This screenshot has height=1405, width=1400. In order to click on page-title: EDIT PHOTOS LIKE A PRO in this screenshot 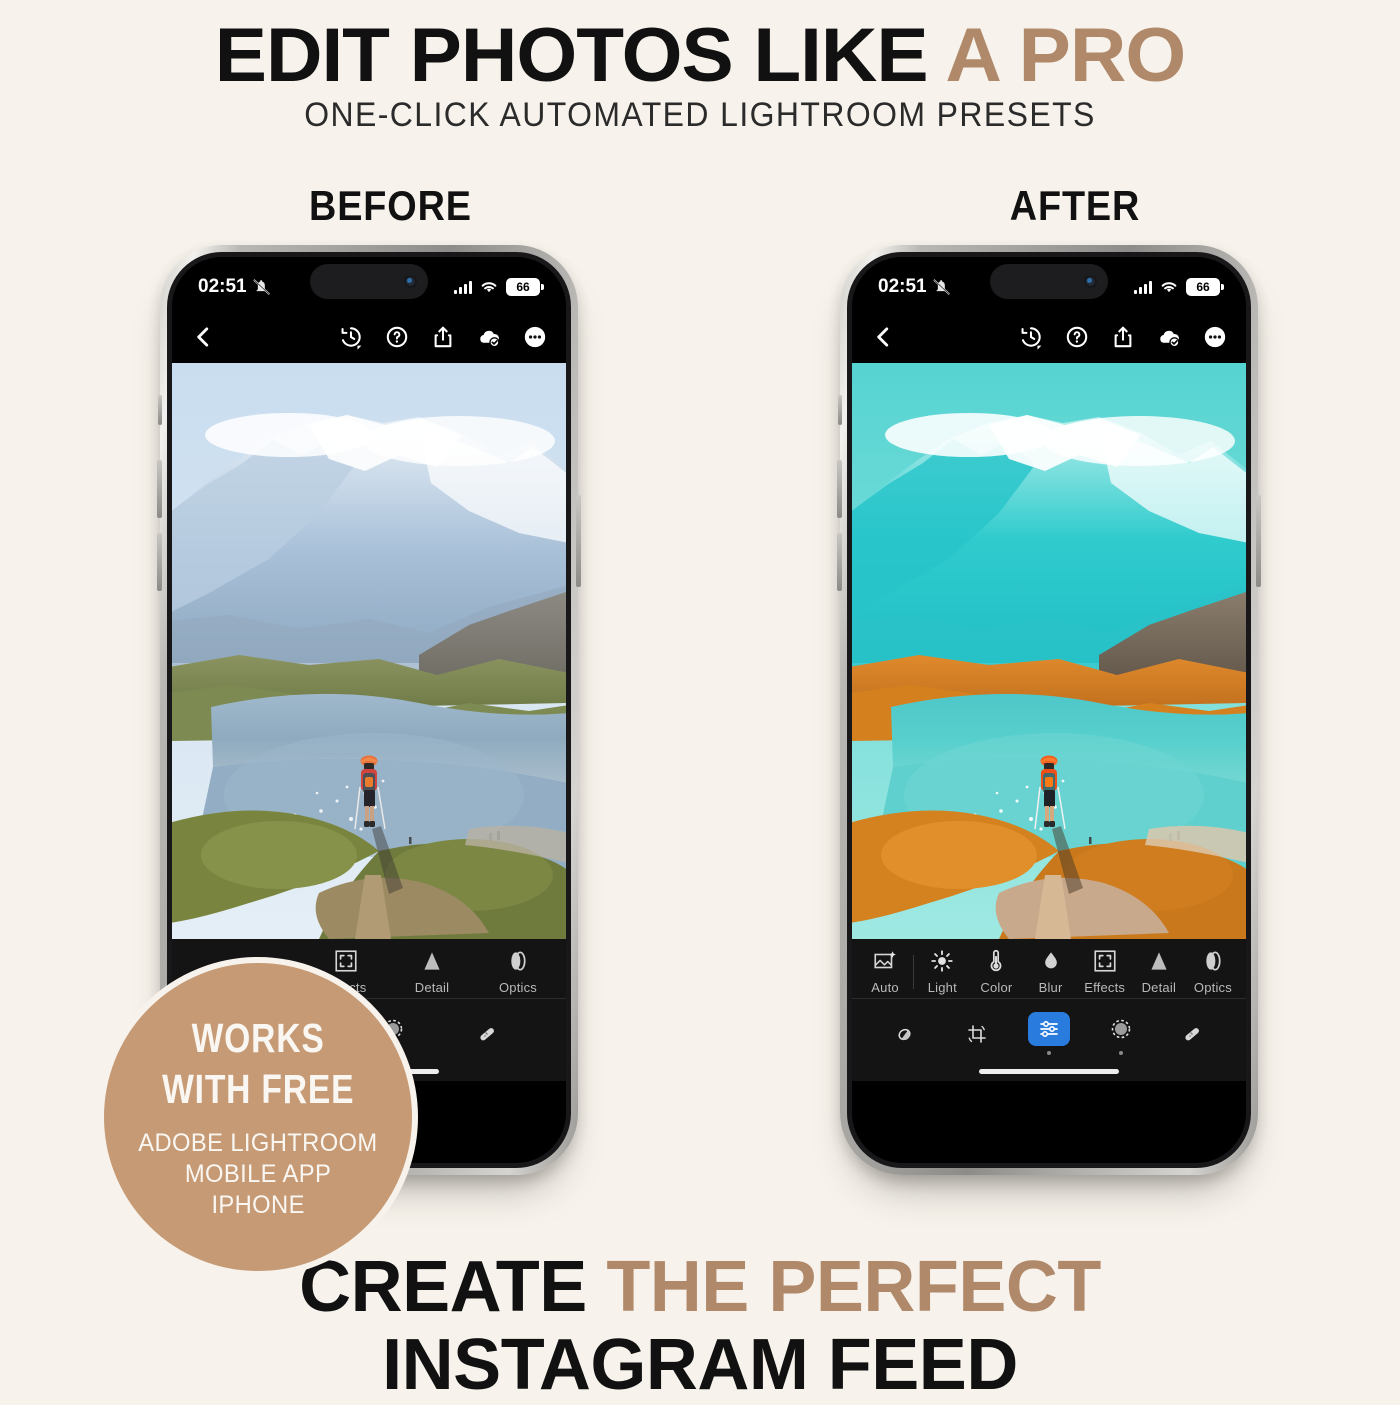, I will do `click(700, 56)`.